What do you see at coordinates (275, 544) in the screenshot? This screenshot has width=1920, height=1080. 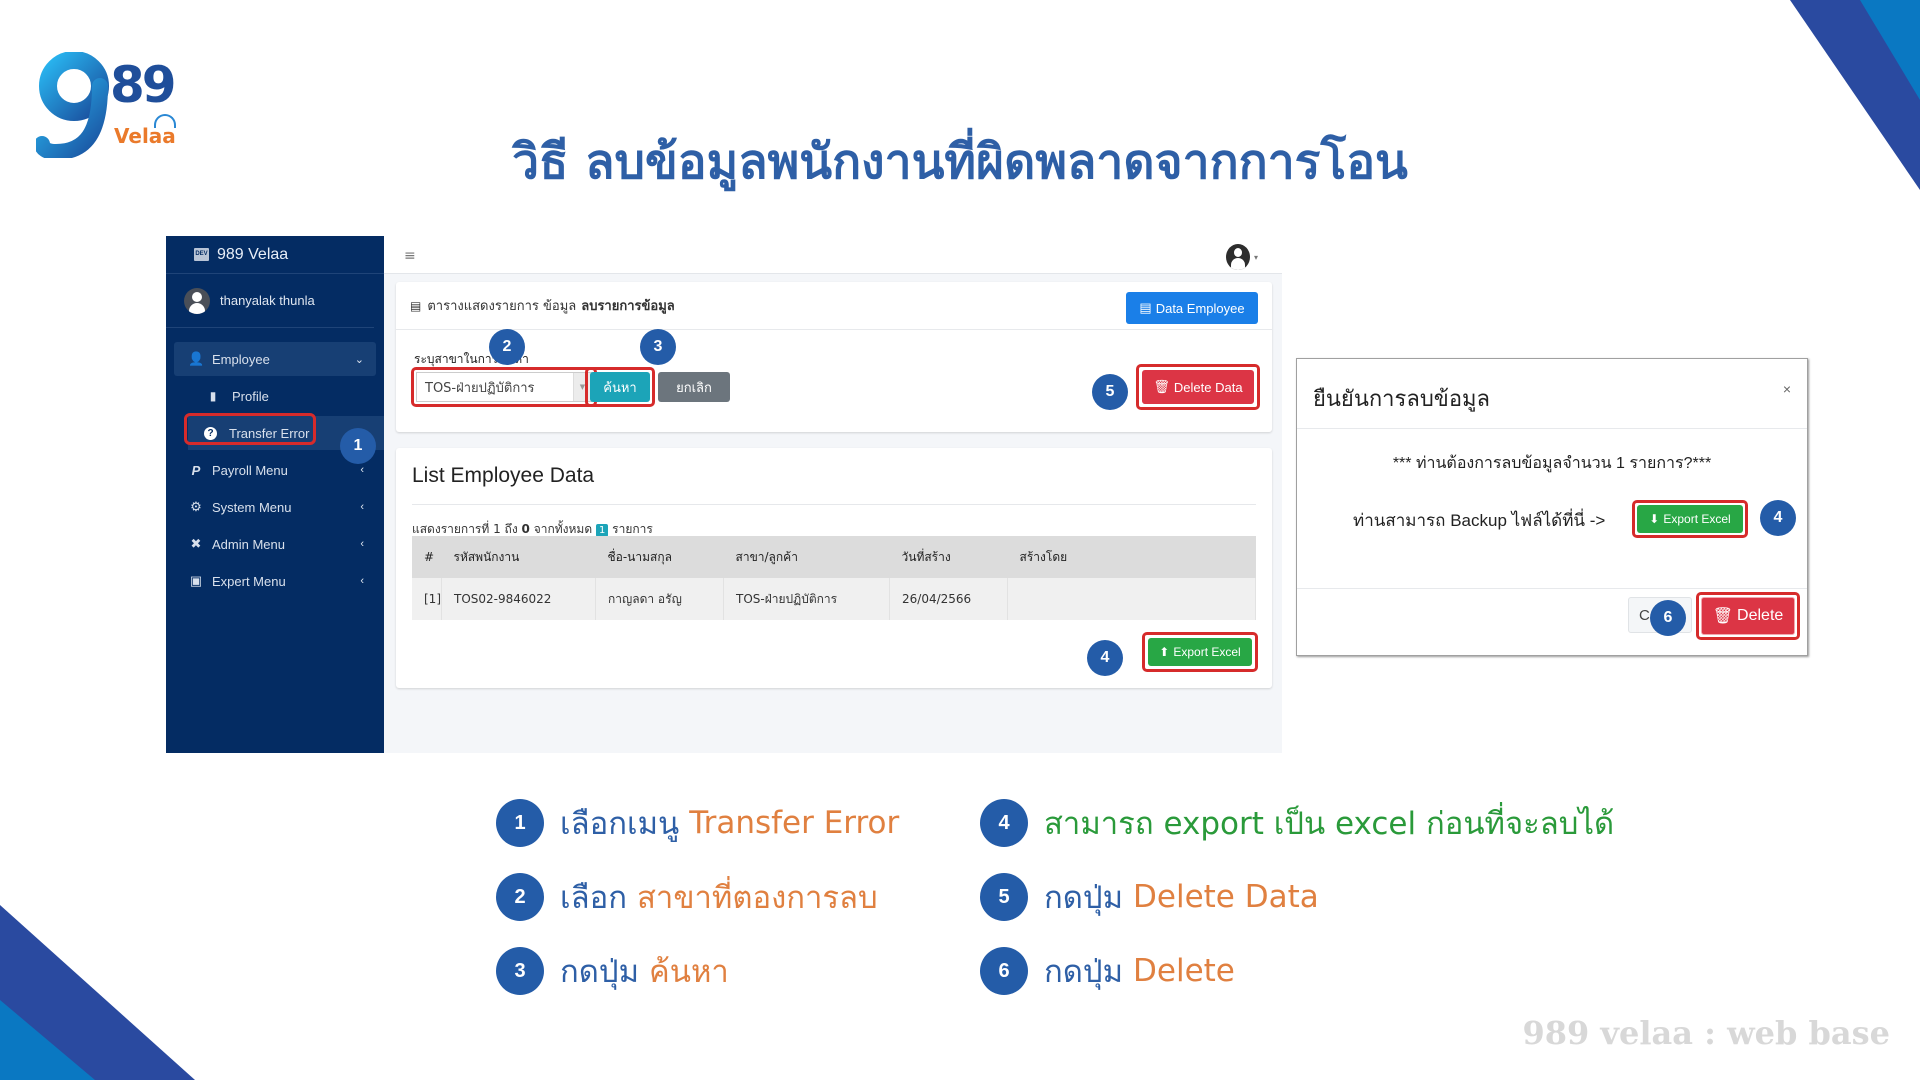 I see `sidebar-item-admin-menu: ✖ Admin Menu ‹` at bounding box center [275, 544].